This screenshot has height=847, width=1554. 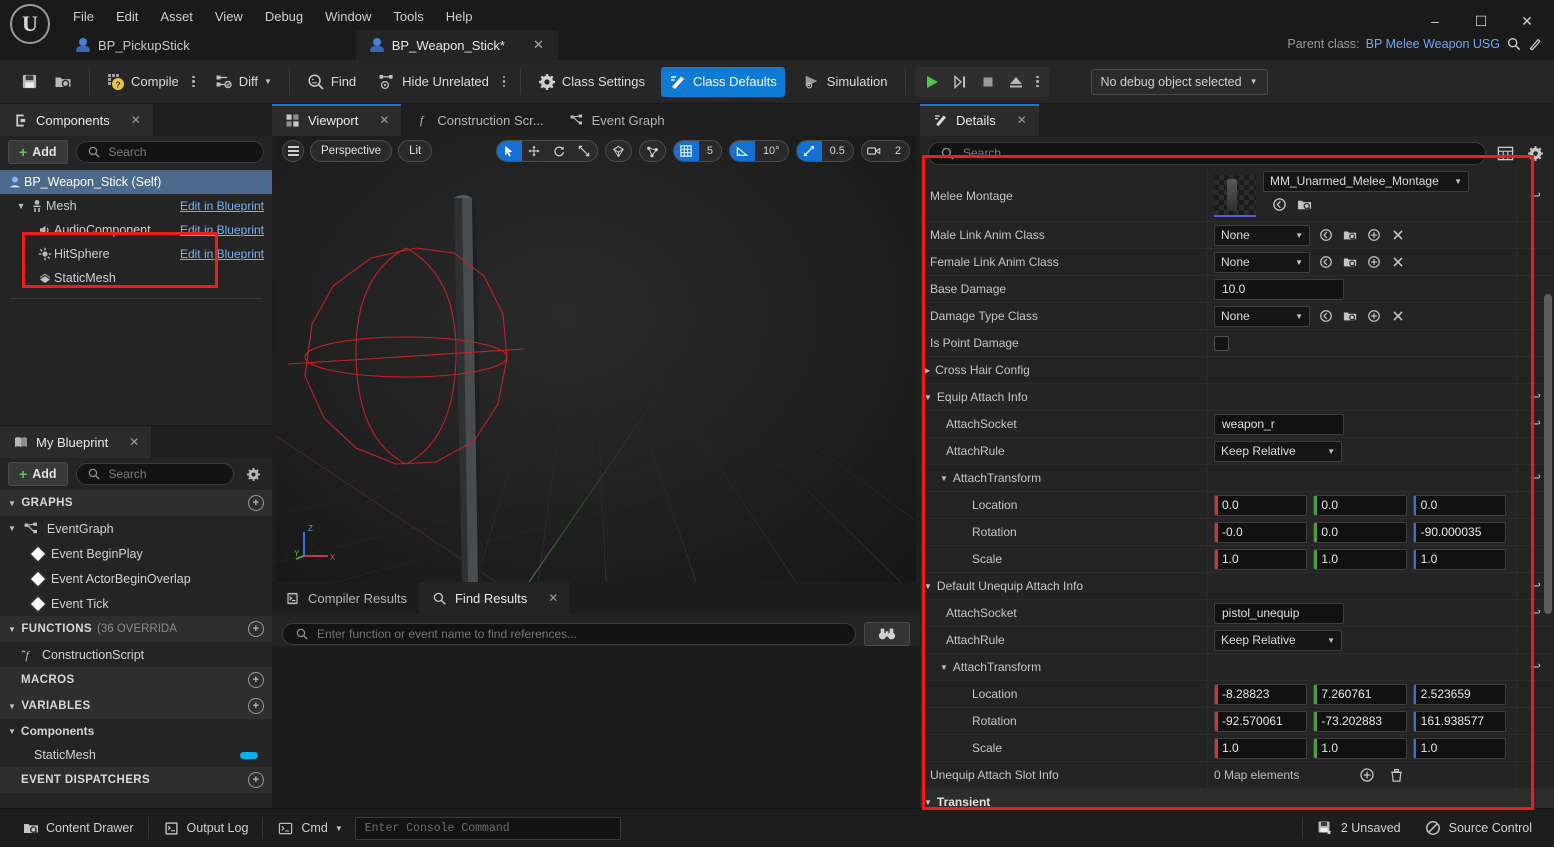 I want to click on scale-y-input: 1.0, so click(x=1360, y=748).